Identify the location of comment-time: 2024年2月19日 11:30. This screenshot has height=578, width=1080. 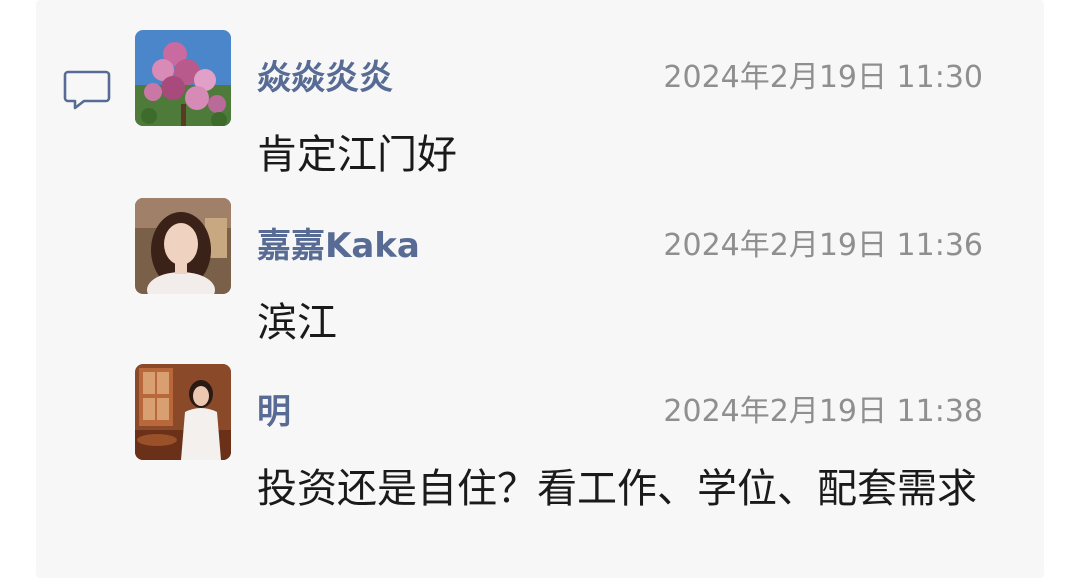
(823, 77).